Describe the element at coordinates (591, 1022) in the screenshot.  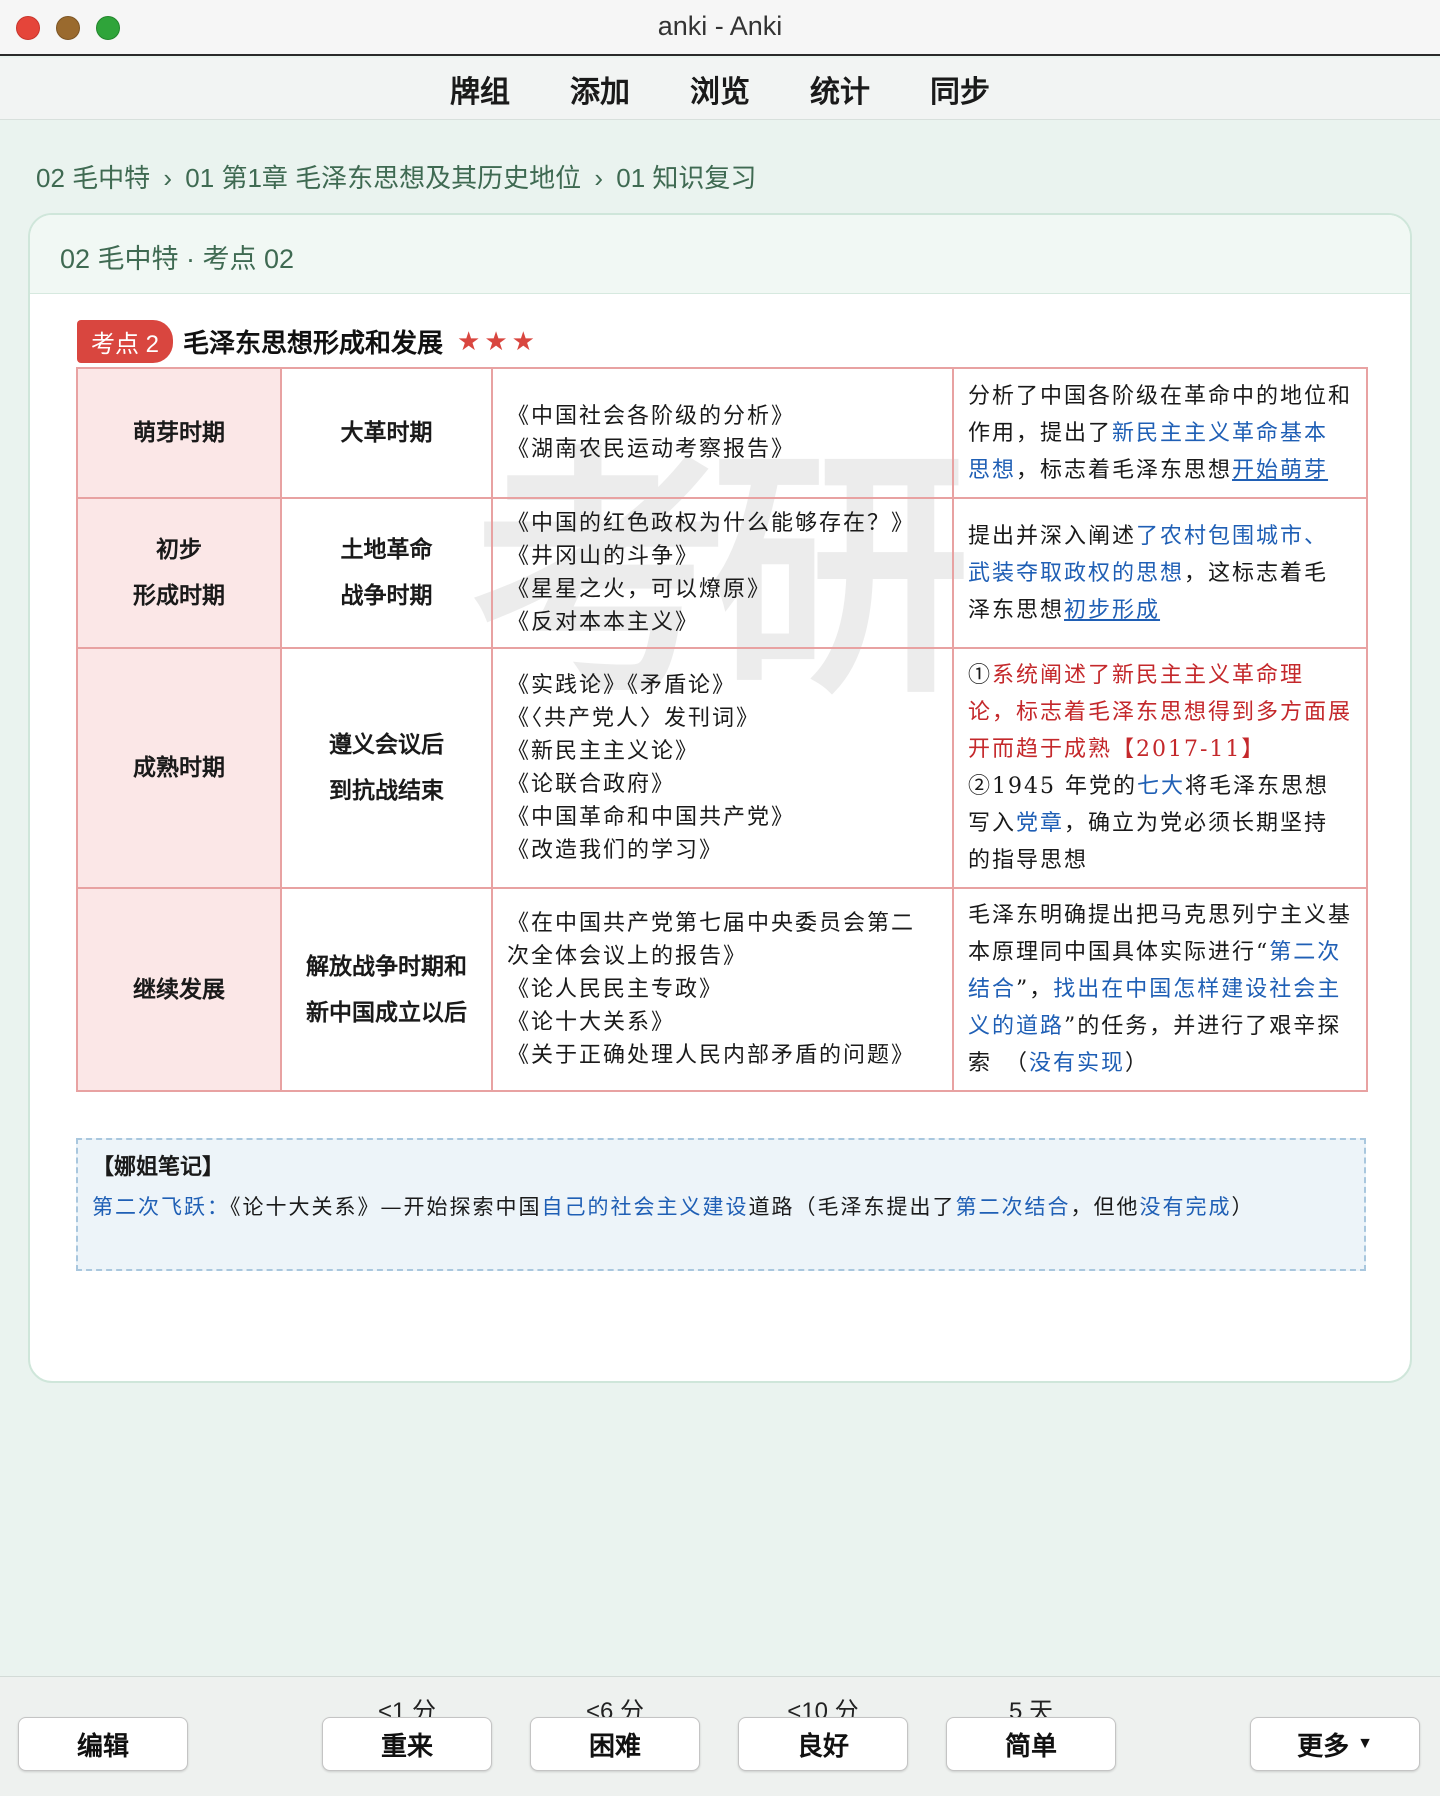
I see `work-title: 《论十大关系》` at that location.